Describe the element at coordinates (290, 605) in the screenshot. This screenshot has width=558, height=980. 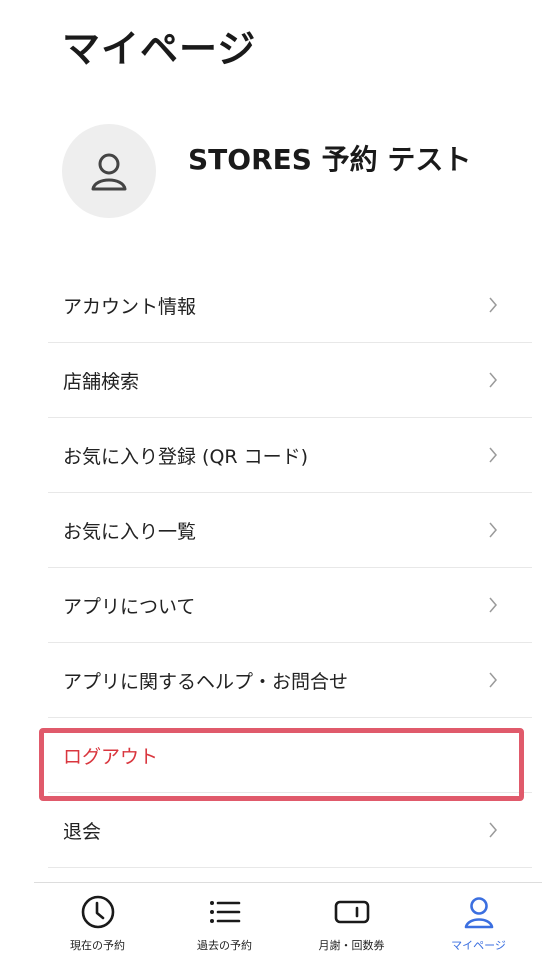
I see `menu-item-about-app: アプリについて` at that location.